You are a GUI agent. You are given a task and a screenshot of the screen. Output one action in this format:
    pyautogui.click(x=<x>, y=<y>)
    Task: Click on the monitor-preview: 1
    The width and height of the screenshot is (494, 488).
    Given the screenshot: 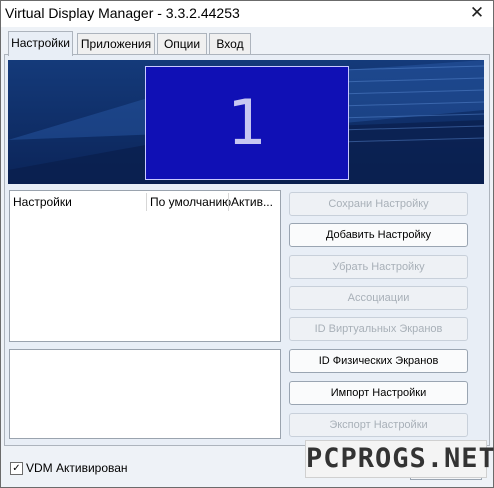 What is the action you would take?
    pyautogui.click(x=247, y=123)
    